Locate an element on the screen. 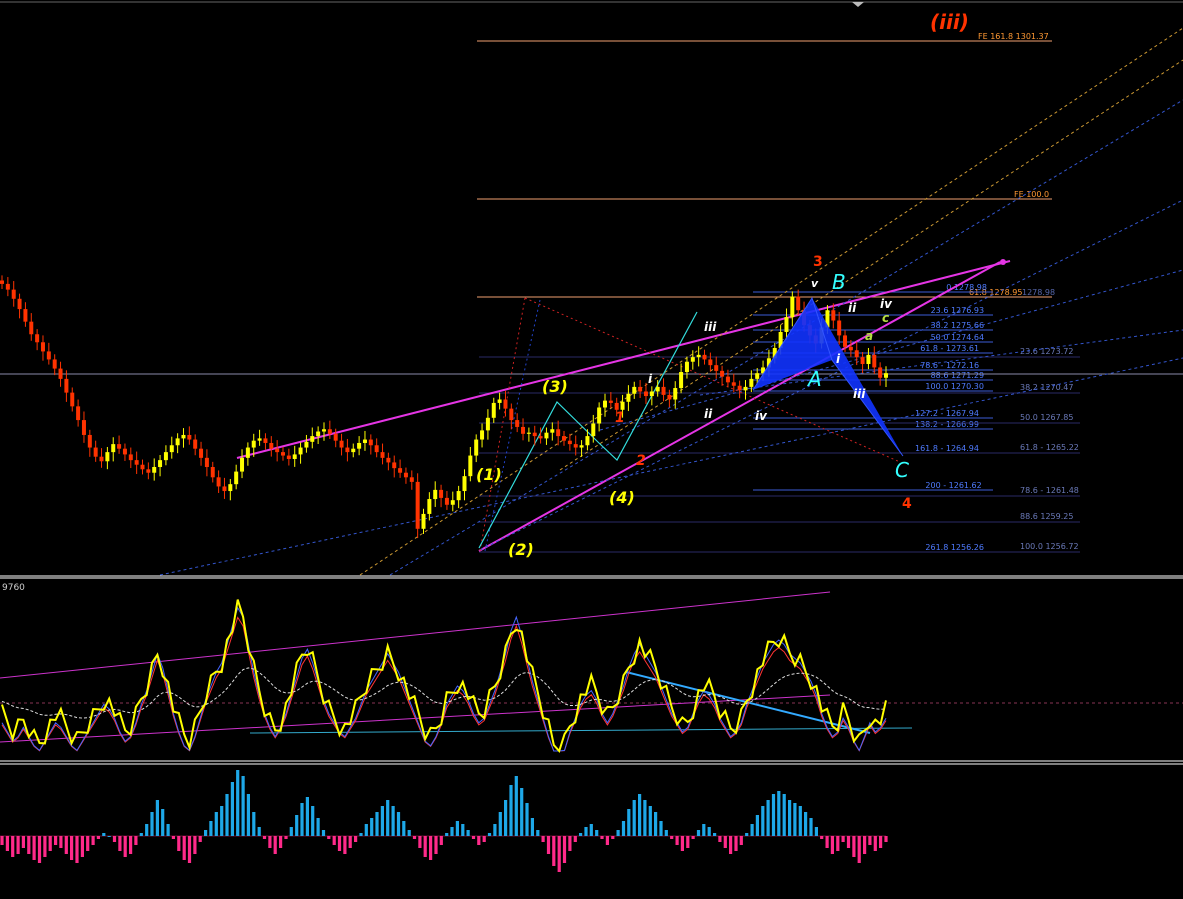 This screenshot has width=1183, height=899. wave-label: (4) is located at coordinates (622, 497).